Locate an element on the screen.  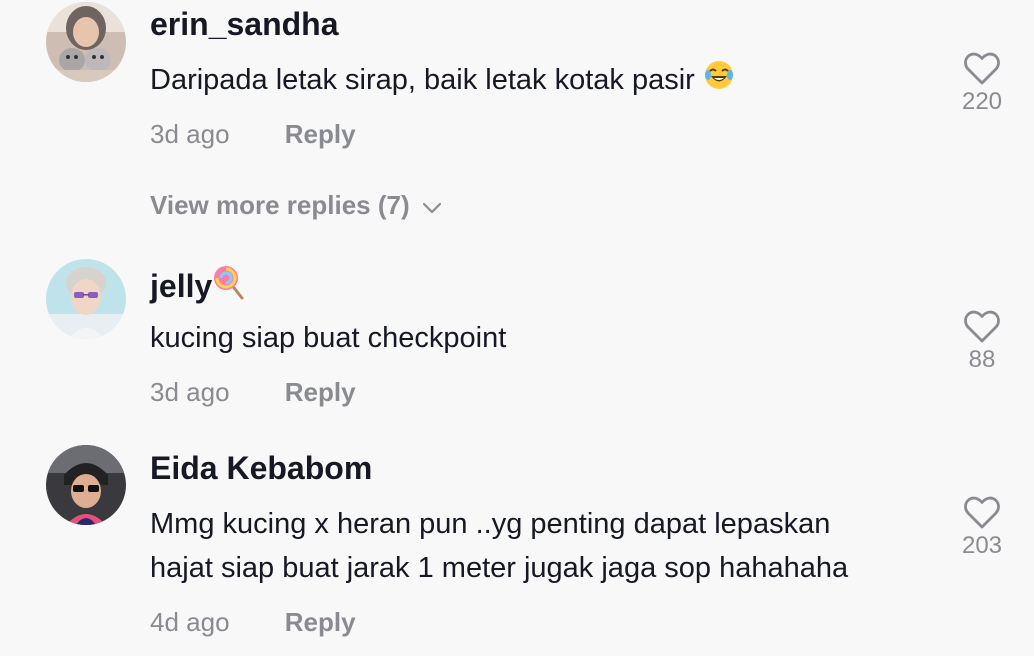
chevron-down-icon is located at coordinates (426, 205).